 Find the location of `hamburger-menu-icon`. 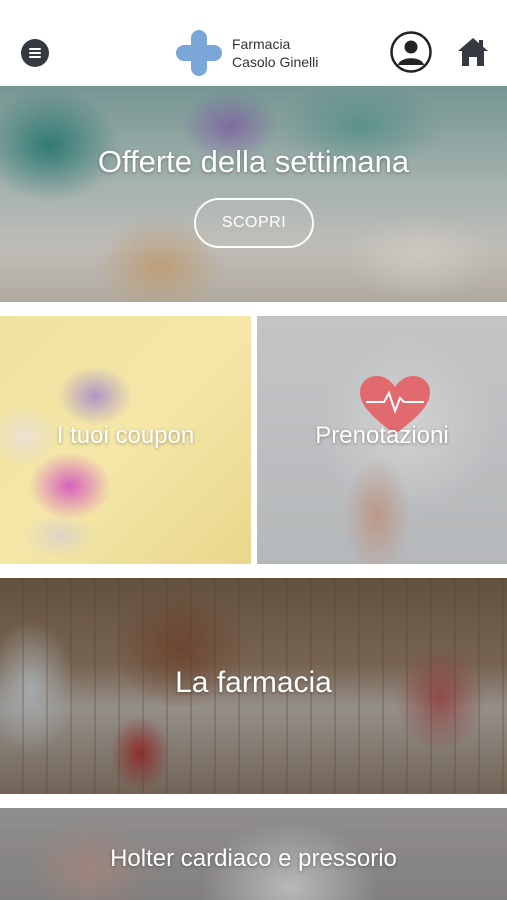

hamburger-menu-icon is located at coordinates (35, 53).